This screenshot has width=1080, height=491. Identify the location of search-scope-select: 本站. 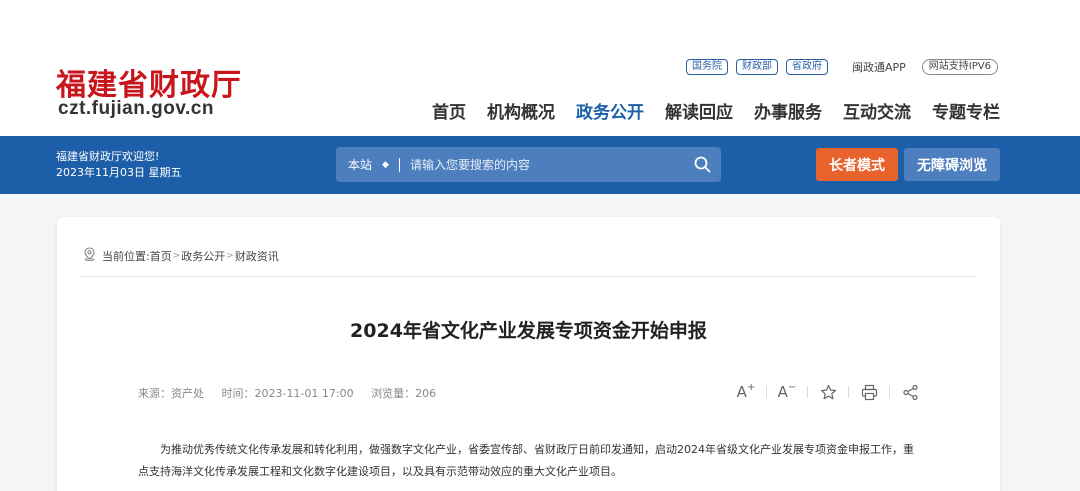
(360, 164).